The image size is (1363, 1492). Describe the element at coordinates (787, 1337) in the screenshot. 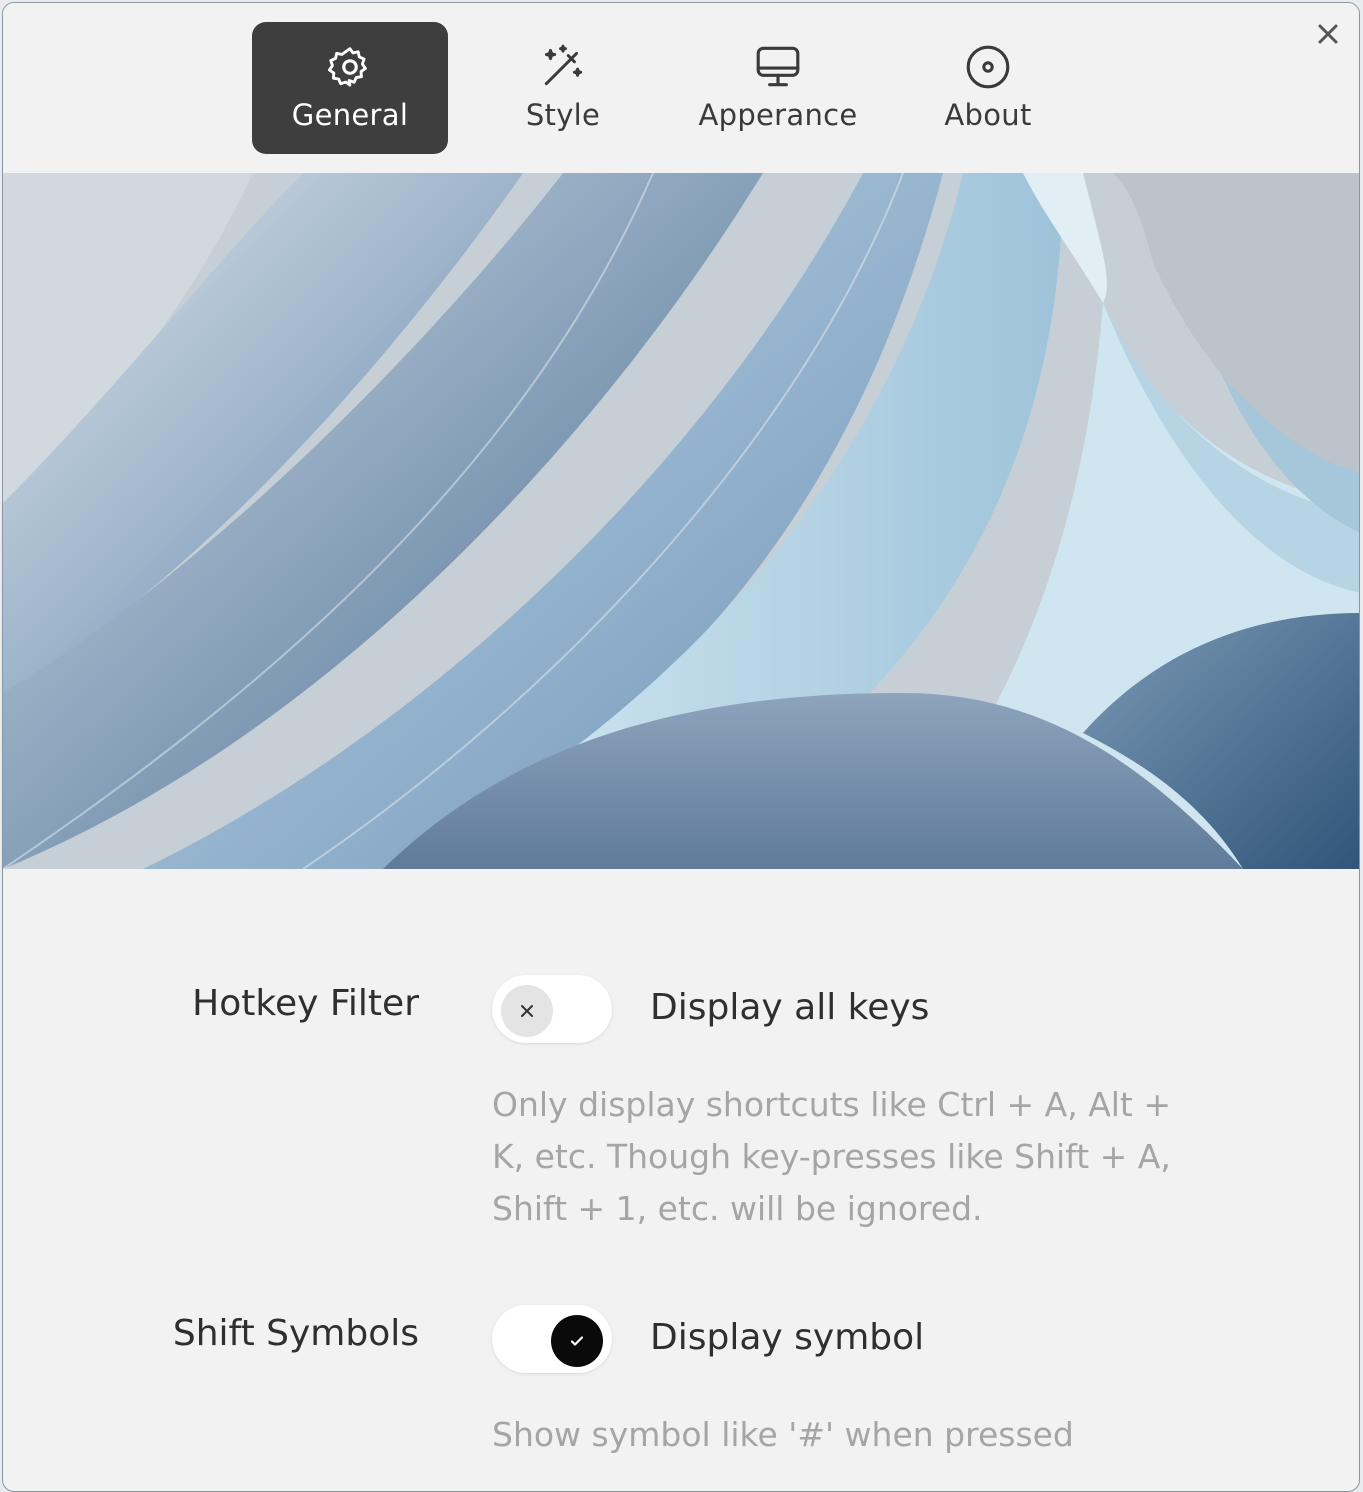

I see `shift-symbols-toggle-text: Display symbol` at that location.